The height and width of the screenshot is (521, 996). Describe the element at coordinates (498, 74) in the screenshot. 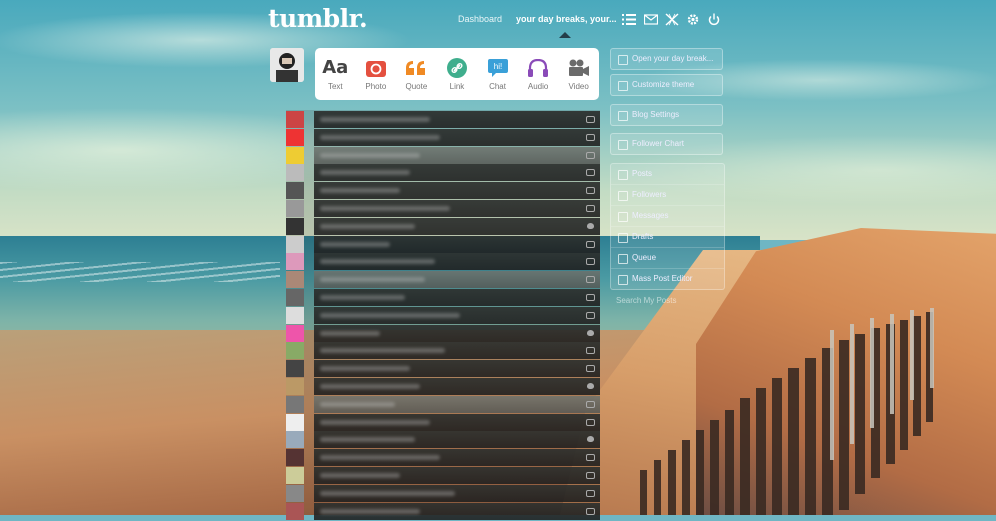

I see `post-chat-button: hi! Chat` at that location.